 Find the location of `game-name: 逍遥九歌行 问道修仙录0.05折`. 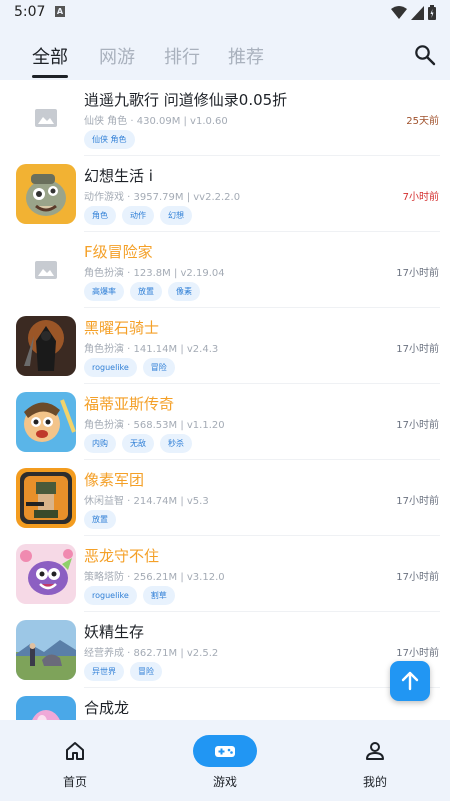

game-name: 逍遥九歌行 问道修仙录0.05折 is located at coordinates (186, 100).